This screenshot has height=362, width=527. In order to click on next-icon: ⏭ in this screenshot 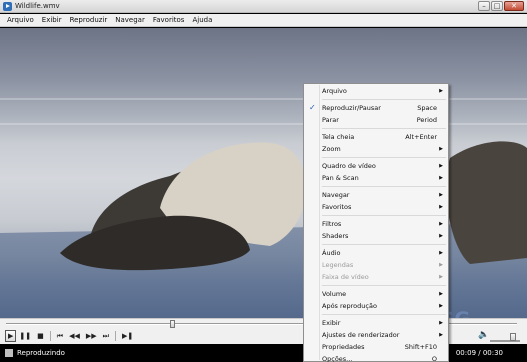, I will do `click(106, 336)`.